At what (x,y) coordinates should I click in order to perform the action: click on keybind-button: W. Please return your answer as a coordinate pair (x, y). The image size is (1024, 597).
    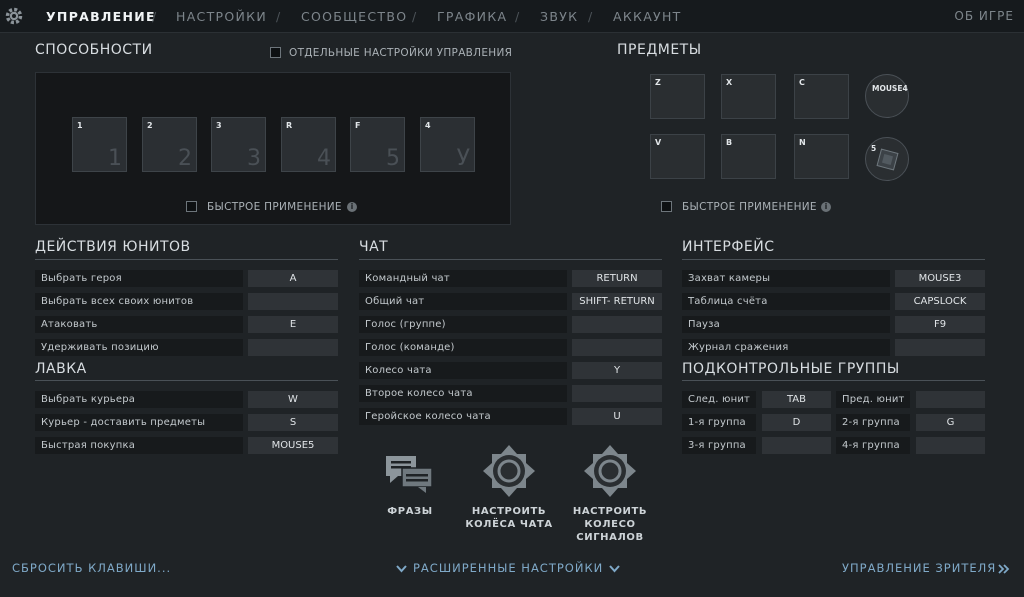
    Looking at the image, I should click on (293, 399).